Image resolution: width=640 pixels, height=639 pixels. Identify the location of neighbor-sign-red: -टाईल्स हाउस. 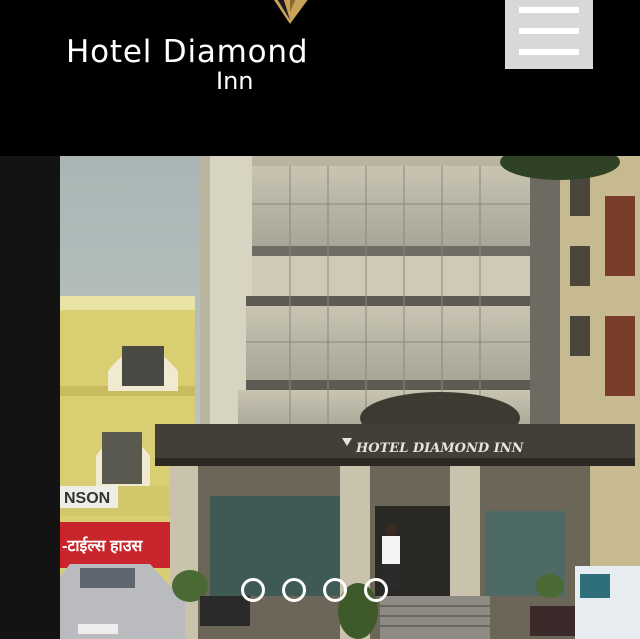
(102, 545).